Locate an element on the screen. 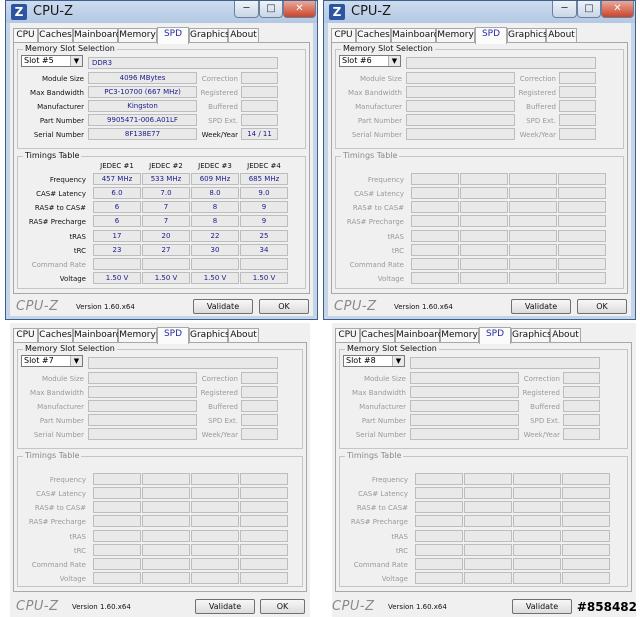  ras-to-cas-jedec4: 9 is located at coordinates (264, 207).